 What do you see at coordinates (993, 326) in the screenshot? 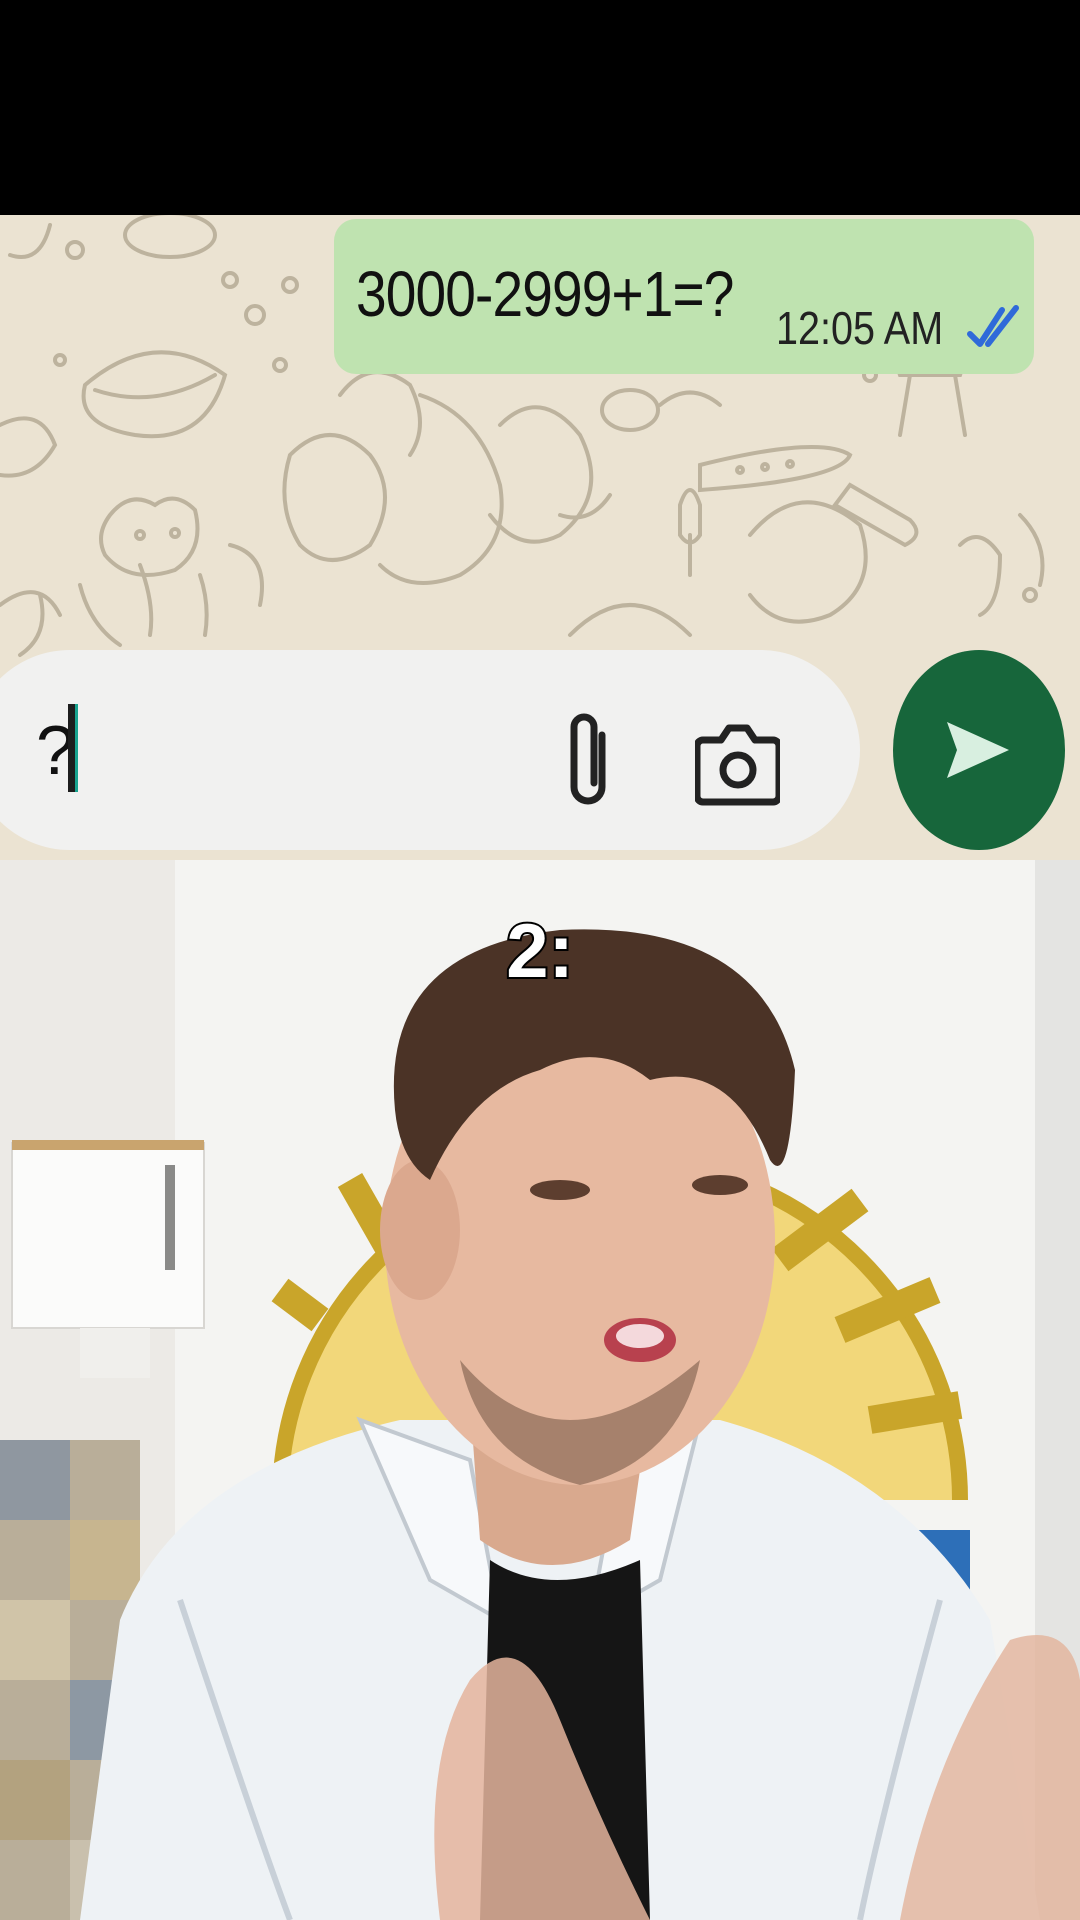
I see `double-check-icon` at bounding box center [993, 326].